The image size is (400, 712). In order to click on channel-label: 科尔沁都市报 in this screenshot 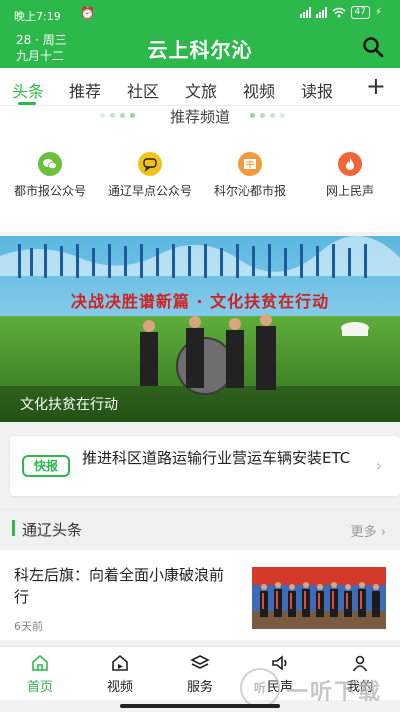, I will do `click(249, 191)`.